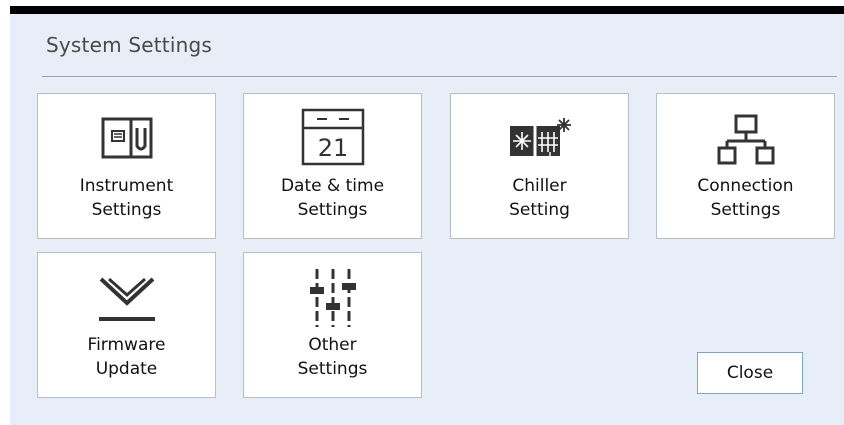 The image size is (844, 425). What do you see at coordinates (745, 139) in the screenshot?
I see `network-icon` at bounding box center [745, 139].